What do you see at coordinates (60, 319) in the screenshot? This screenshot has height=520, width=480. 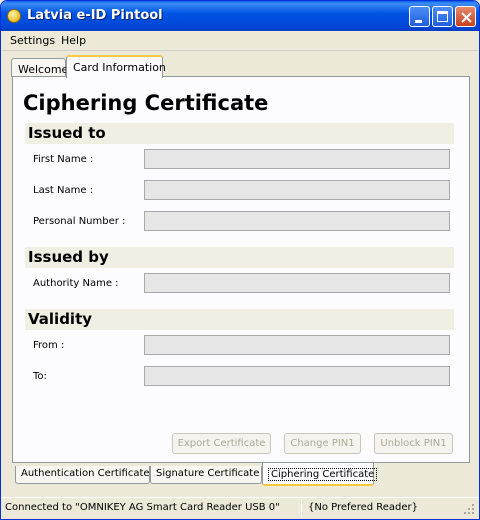 I see `section-title: Validity` at bounding box center [60, 319].